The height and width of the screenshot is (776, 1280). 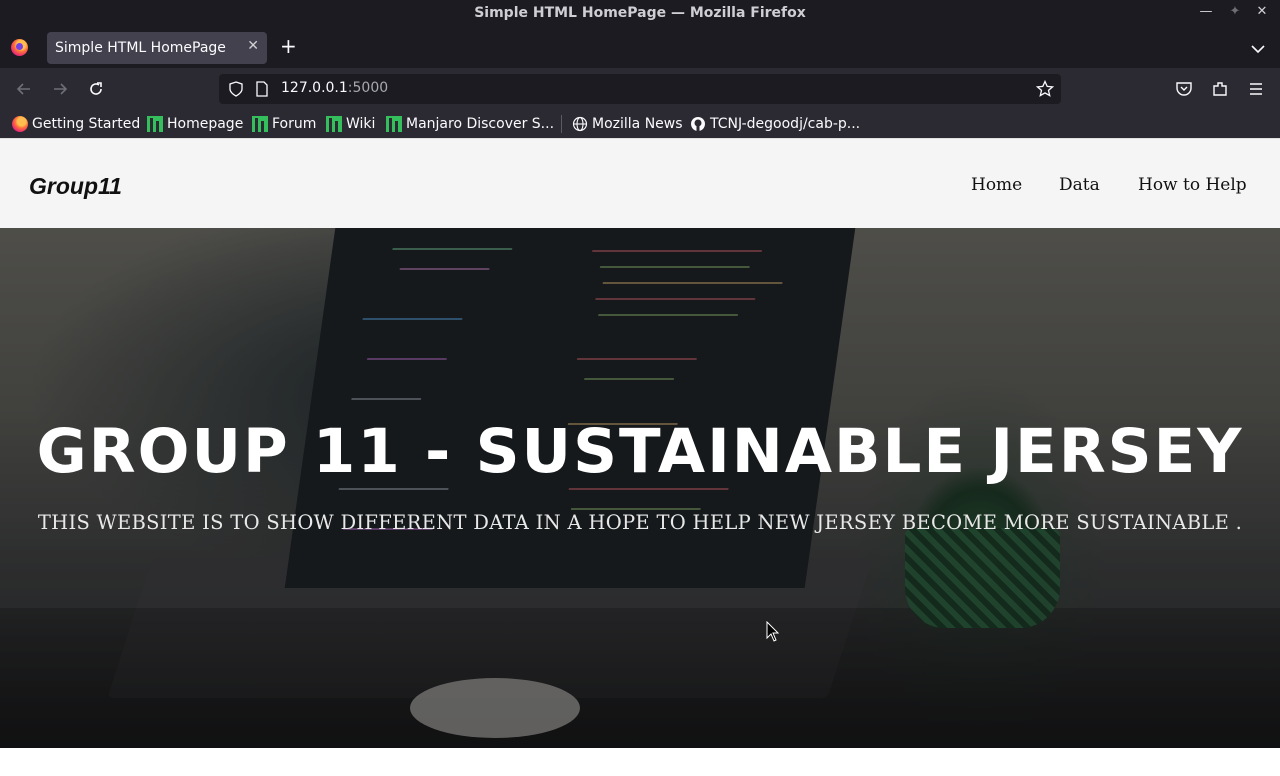 What do you see at coordinates (288, 46) in the screenshot?
I see `new-tab-icon: +` at bounding box center [288, 46].